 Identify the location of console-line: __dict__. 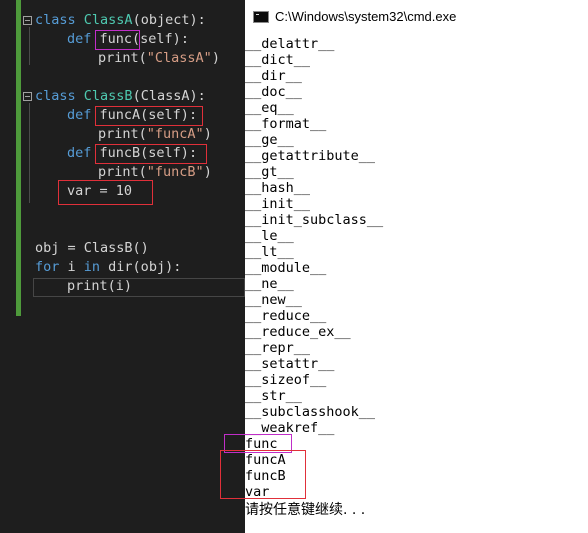
(278, 60).